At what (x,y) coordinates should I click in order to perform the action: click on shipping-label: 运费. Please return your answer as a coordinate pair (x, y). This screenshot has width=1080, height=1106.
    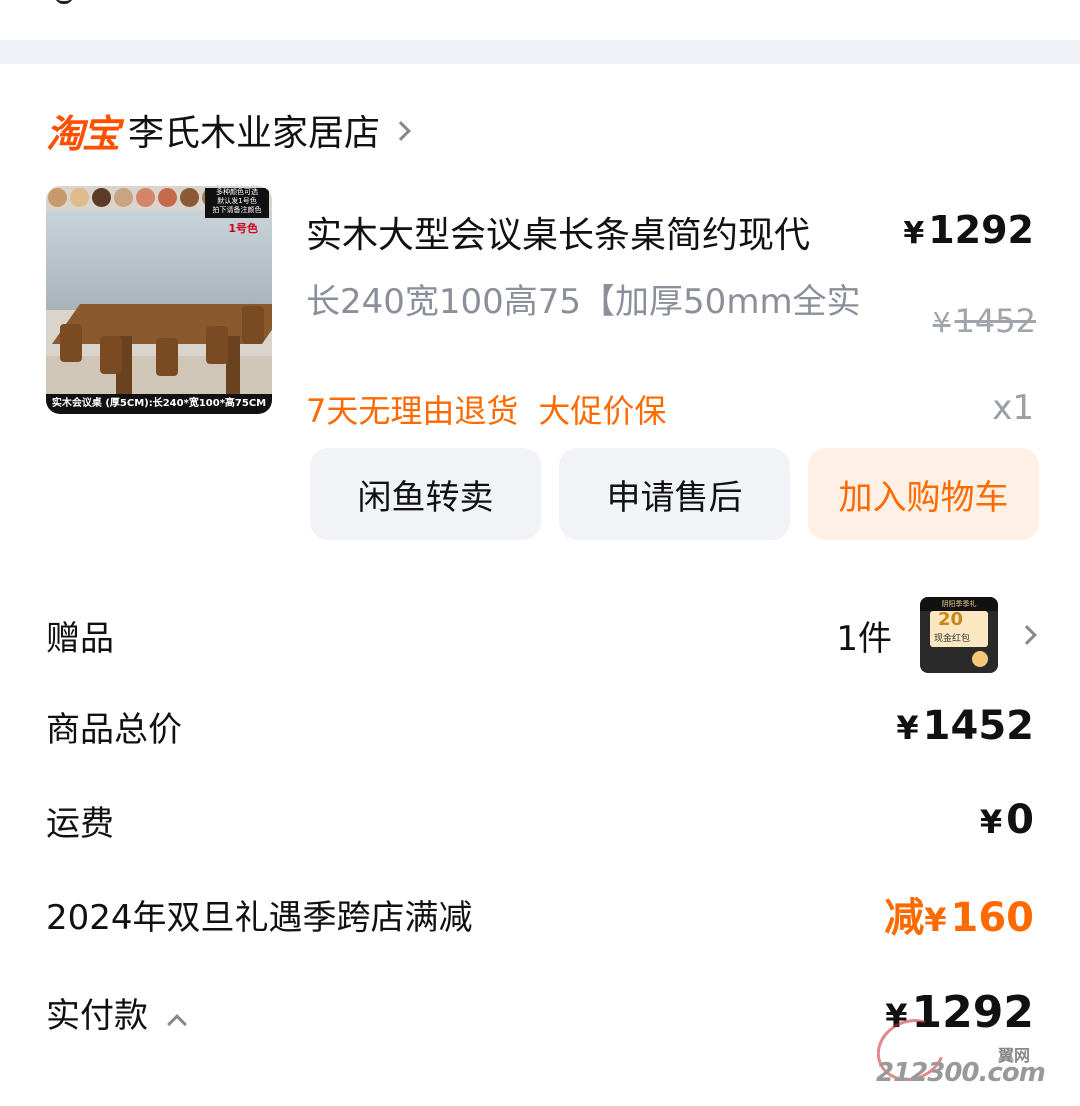
    Looking at the image, I should click on (80, 823).